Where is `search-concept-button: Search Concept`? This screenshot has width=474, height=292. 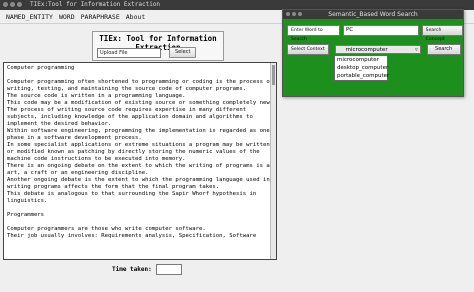
search-concept-button: Search Concept is located at coordinates (442, 33).